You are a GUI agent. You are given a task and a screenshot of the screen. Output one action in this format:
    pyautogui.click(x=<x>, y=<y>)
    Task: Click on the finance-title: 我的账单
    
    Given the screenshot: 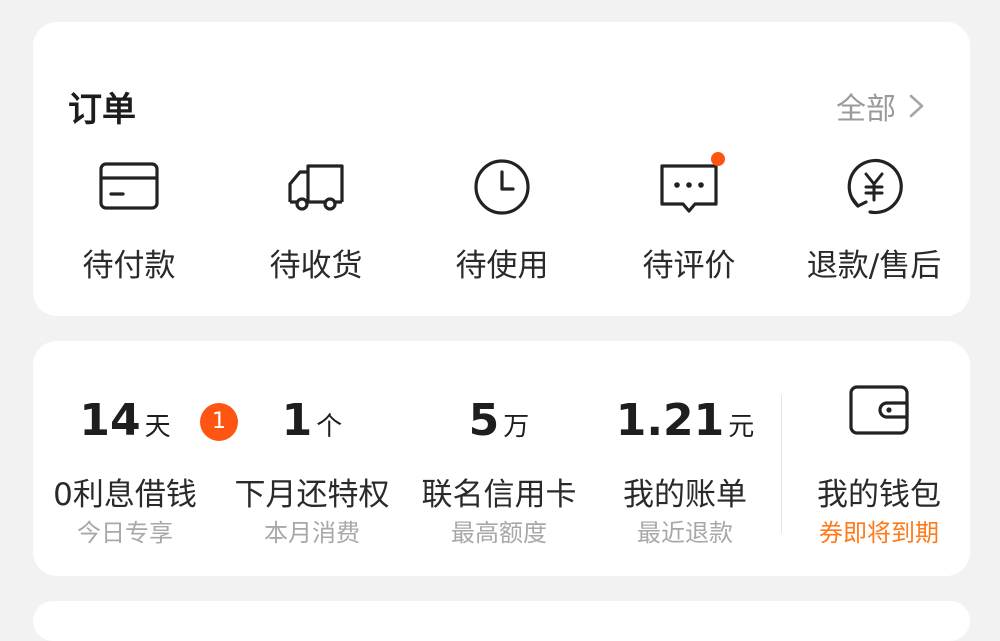 What is the action you would take?
    pyautogui.click(x=685, y=495)
    